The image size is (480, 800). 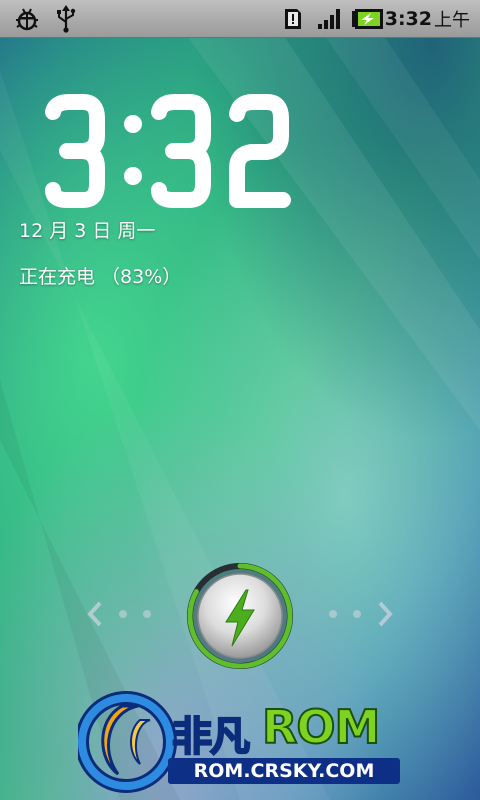 What do you see at coordinates (240, 19) in the screenshot?
I see `status-bar: 3:32 上午` at bounding box center [240, 19].